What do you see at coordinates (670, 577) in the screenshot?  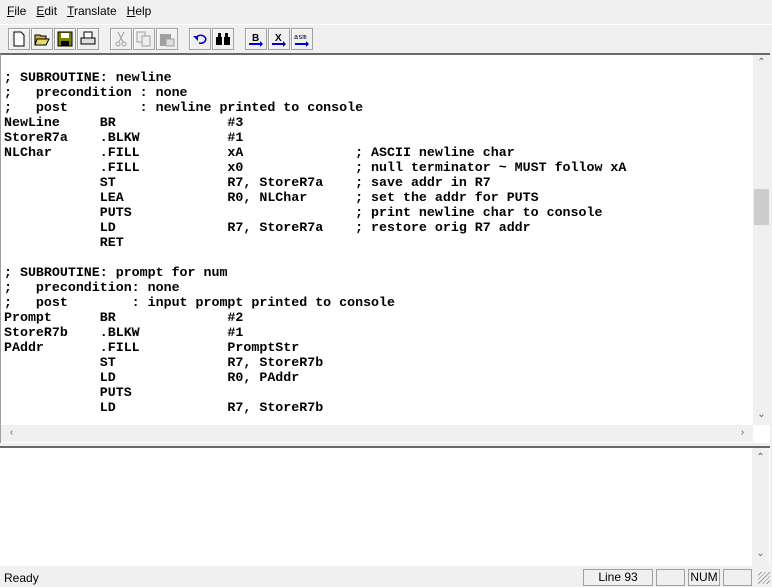 I see `status-pane-empty` at bounding box center [670, 577].